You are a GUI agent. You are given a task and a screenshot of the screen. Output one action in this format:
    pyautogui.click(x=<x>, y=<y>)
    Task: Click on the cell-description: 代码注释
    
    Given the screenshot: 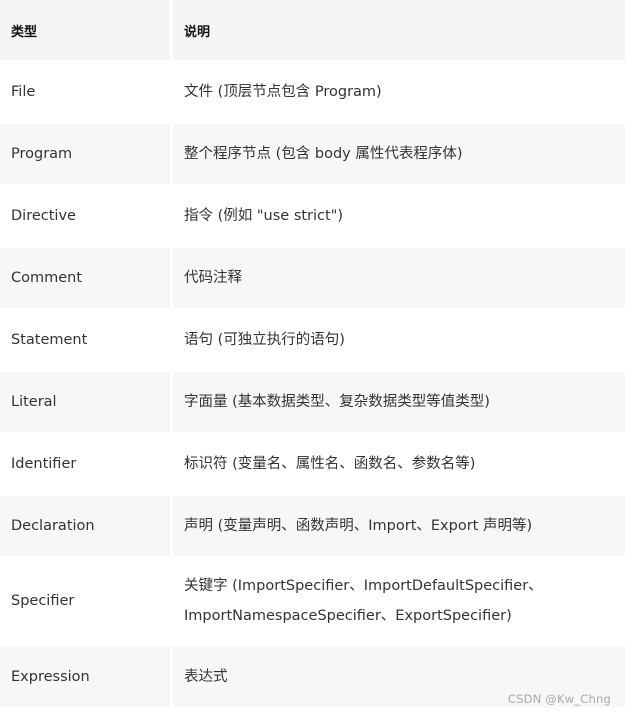 What is the action you would take?
    pyautogui.click(x=397, y=279)
    